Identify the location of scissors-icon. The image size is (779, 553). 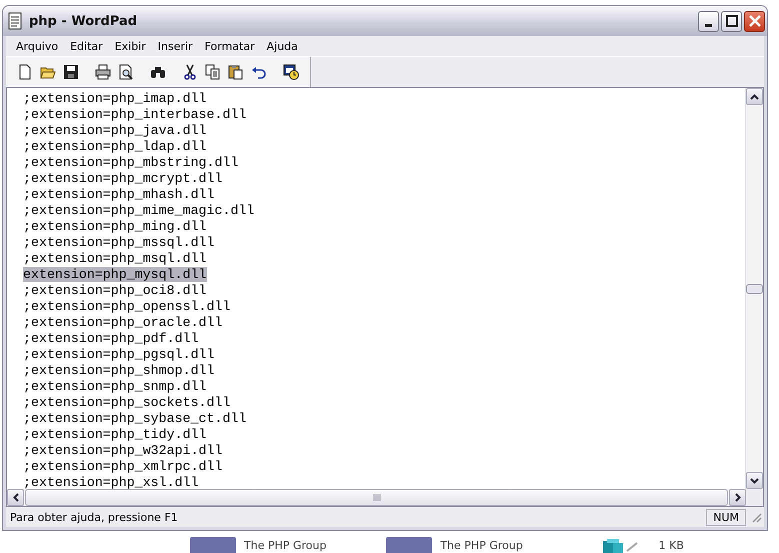
(190, 72).